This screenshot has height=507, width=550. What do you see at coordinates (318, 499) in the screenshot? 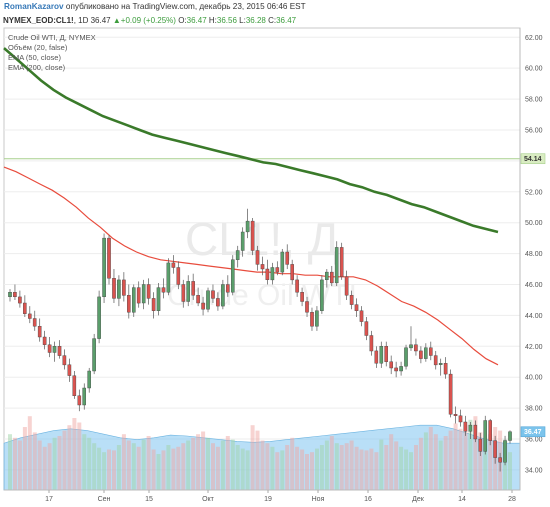
I see `x-tick-label: Ноя` at bounding box center [318, 499].